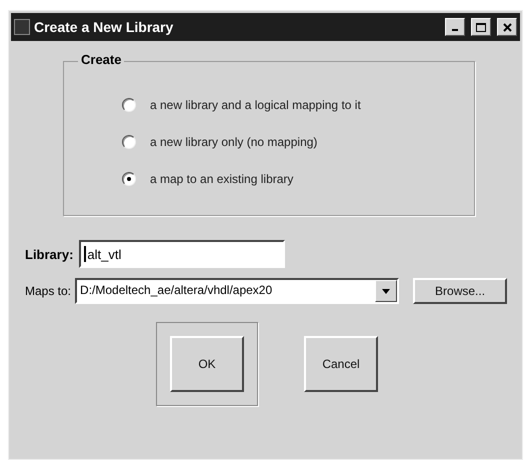 This screenshot has height=460, width=531. Describe the element at coordinates (255, 105) in the screenshot. I see `radio-label: a new library and a logical mapping to it` at that location.